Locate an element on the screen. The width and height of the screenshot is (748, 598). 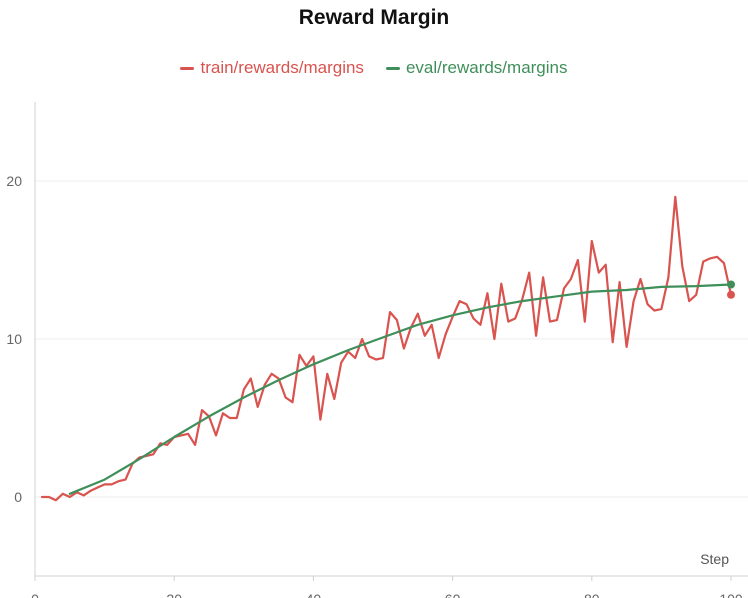
x-tick-label: 20 is located at coordinates (174, 594).